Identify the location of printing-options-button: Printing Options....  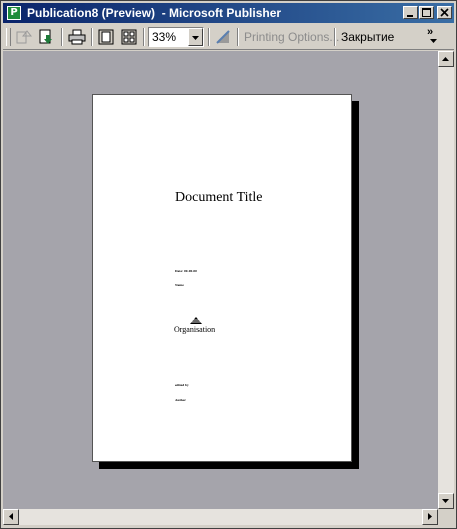
(291, 37).